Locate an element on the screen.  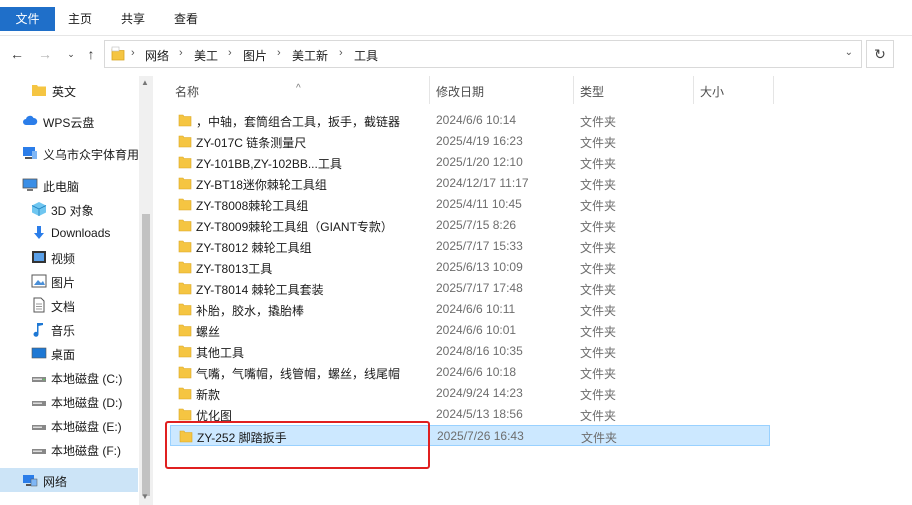
file-name: ZY-T8009棘轮工具组（GIANT专款） is located at coordinates (294, 226).